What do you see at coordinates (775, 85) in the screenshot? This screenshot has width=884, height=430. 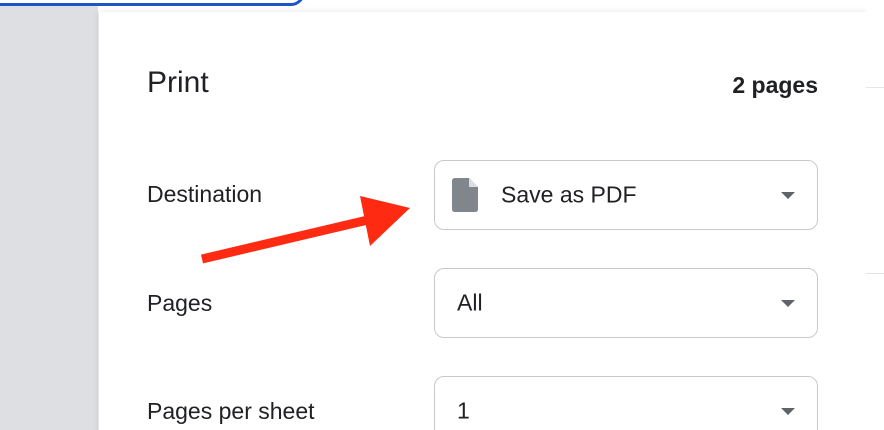 I see `page-count: 2 pages` at bounding box center [775, 85].